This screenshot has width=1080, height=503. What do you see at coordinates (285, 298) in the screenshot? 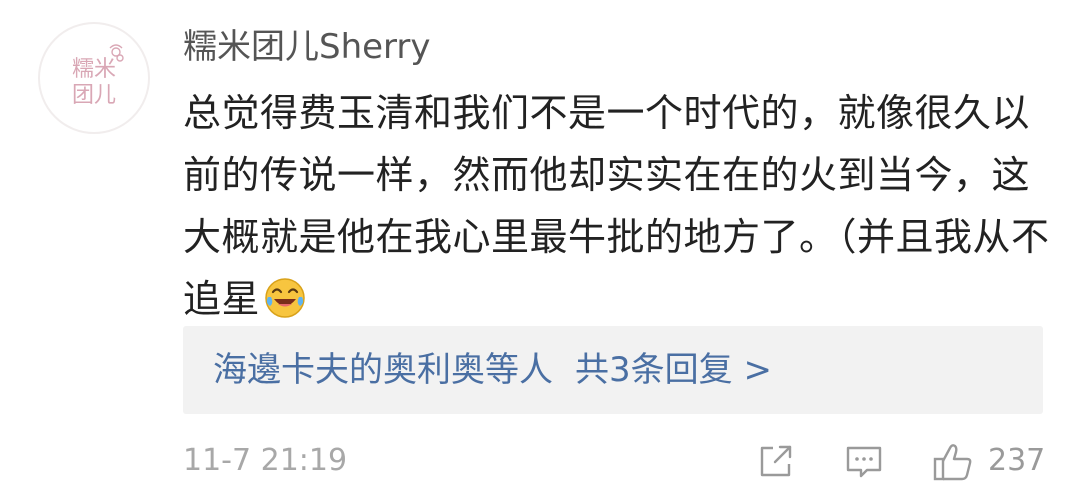
I see `laughing-crying-emoji-icon` at bounding box center [285, 298].